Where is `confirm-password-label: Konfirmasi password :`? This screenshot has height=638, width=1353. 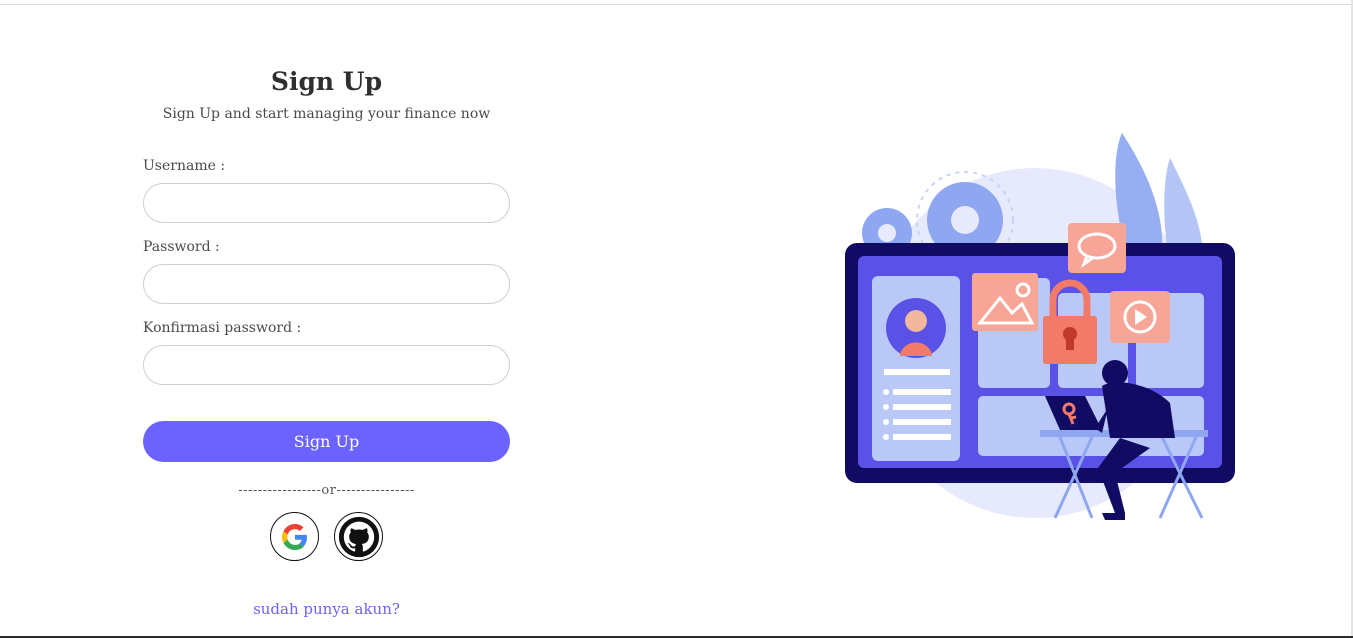 confirm-password-label: Konfirmasi password : is located at coordinates (222, 328).